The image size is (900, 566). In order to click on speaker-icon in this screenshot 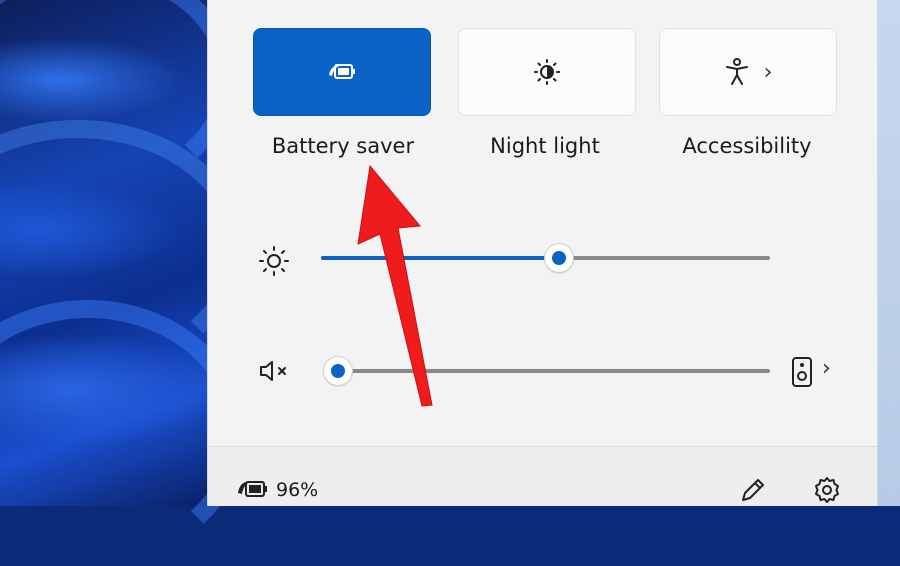, I will do `click(802, 372)`.